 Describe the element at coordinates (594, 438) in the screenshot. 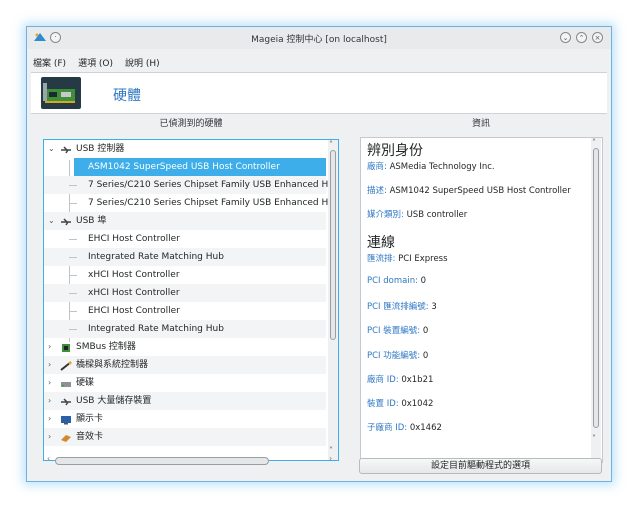

I see `chevron-down-icon: ˅` at that location.